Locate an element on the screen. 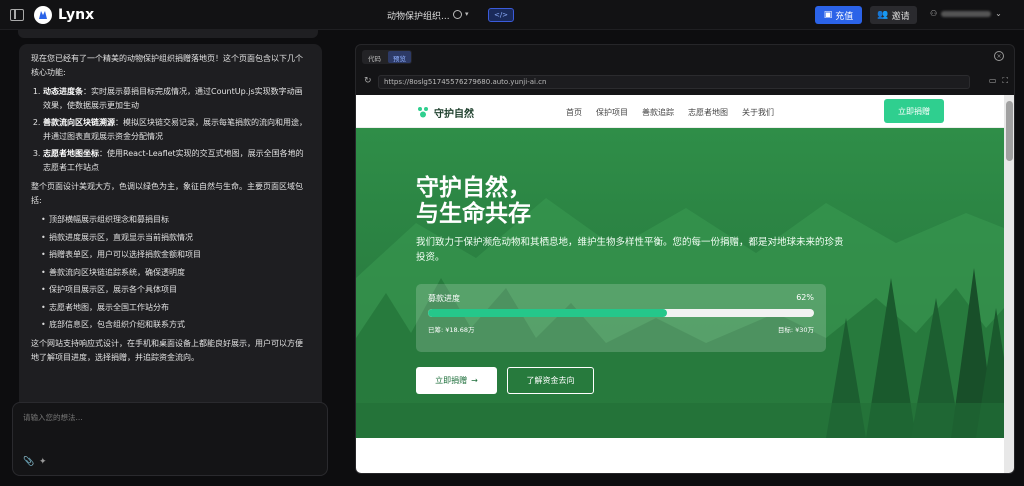  learn-funds-button: 了解资金去向 is located at coordinates (550, 380).